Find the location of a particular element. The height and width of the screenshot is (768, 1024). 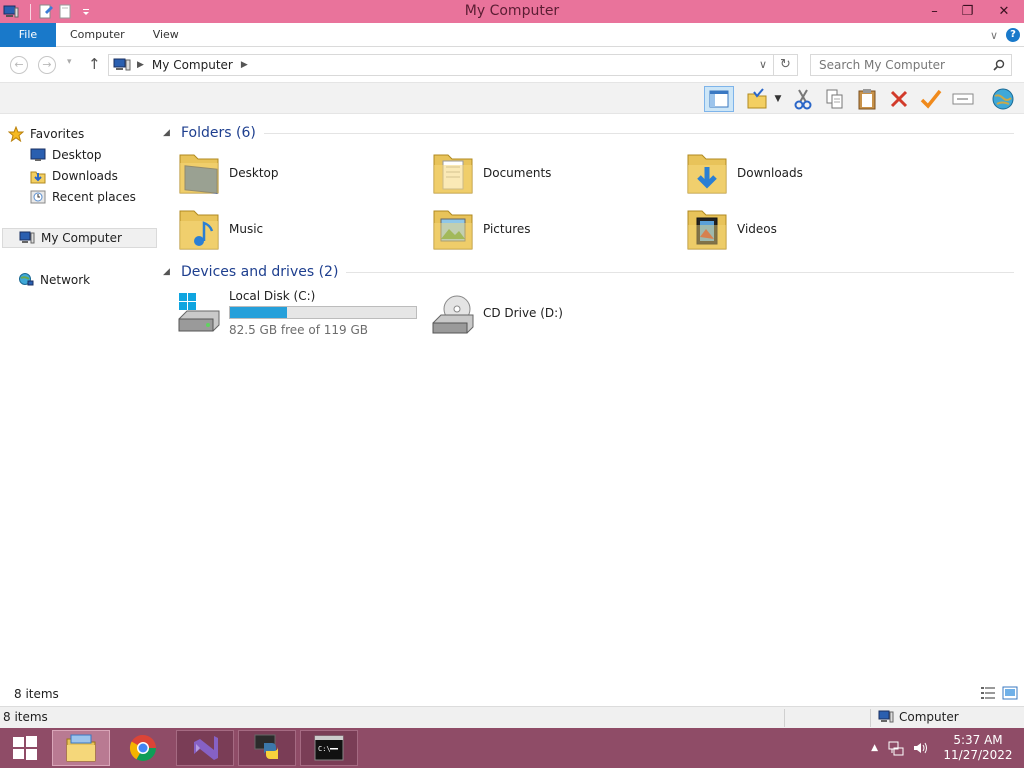

tab-view: View is located at coordinates (166, 35).